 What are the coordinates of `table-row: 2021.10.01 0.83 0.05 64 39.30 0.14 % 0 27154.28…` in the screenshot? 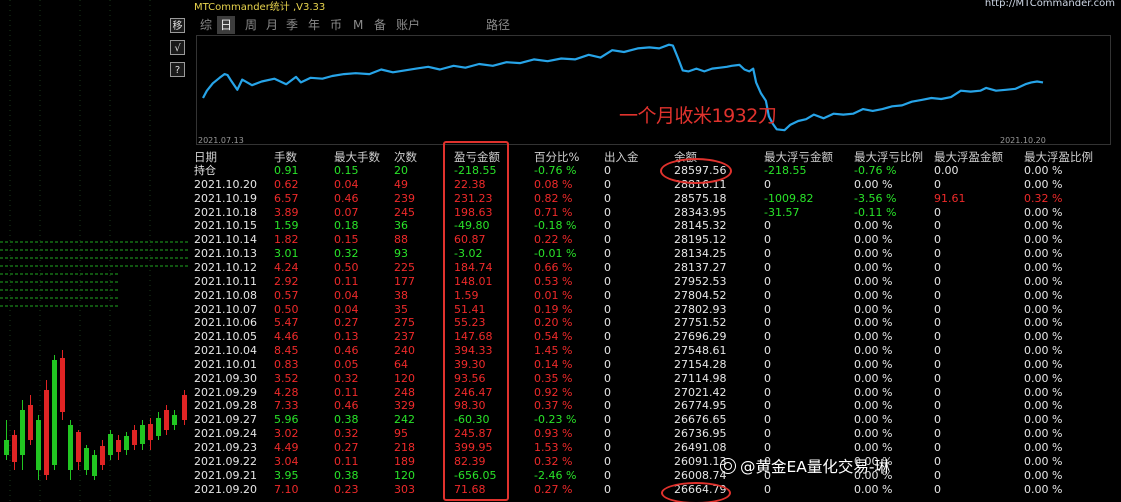 It's located at (656, 365).